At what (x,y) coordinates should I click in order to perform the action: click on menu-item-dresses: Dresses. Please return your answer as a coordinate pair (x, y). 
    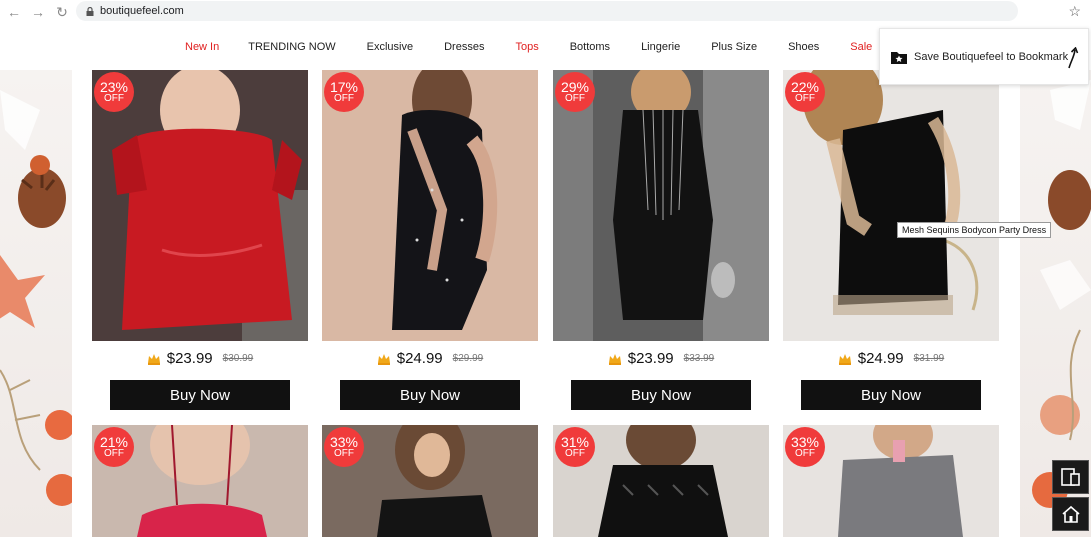
    Looking at the image, I should click on (464, 47).